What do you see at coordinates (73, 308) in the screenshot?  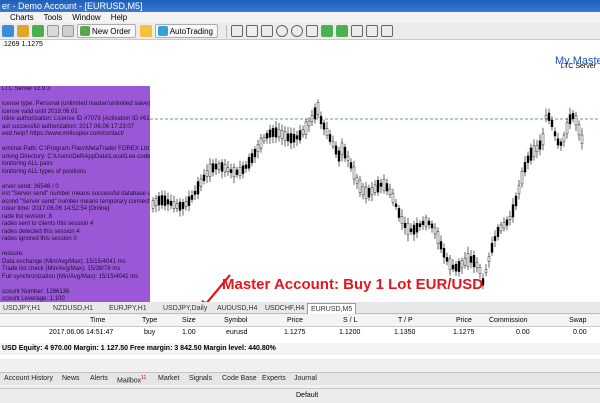 I see `chart-tab-nzdusd-h1: NZDUSD,H1` at bounding box center [73, 308].